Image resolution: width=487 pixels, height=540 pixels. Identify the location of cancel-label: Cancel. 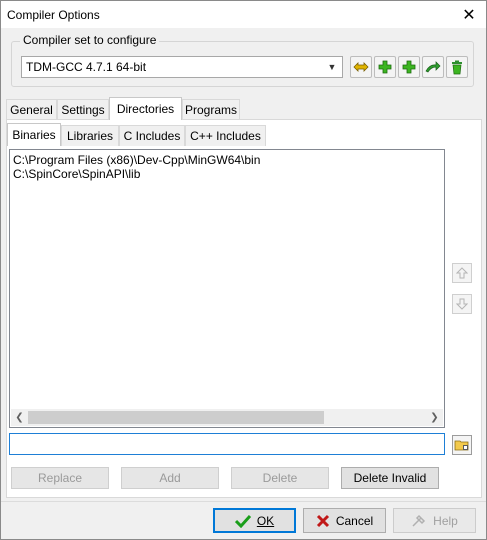
(354, 520).